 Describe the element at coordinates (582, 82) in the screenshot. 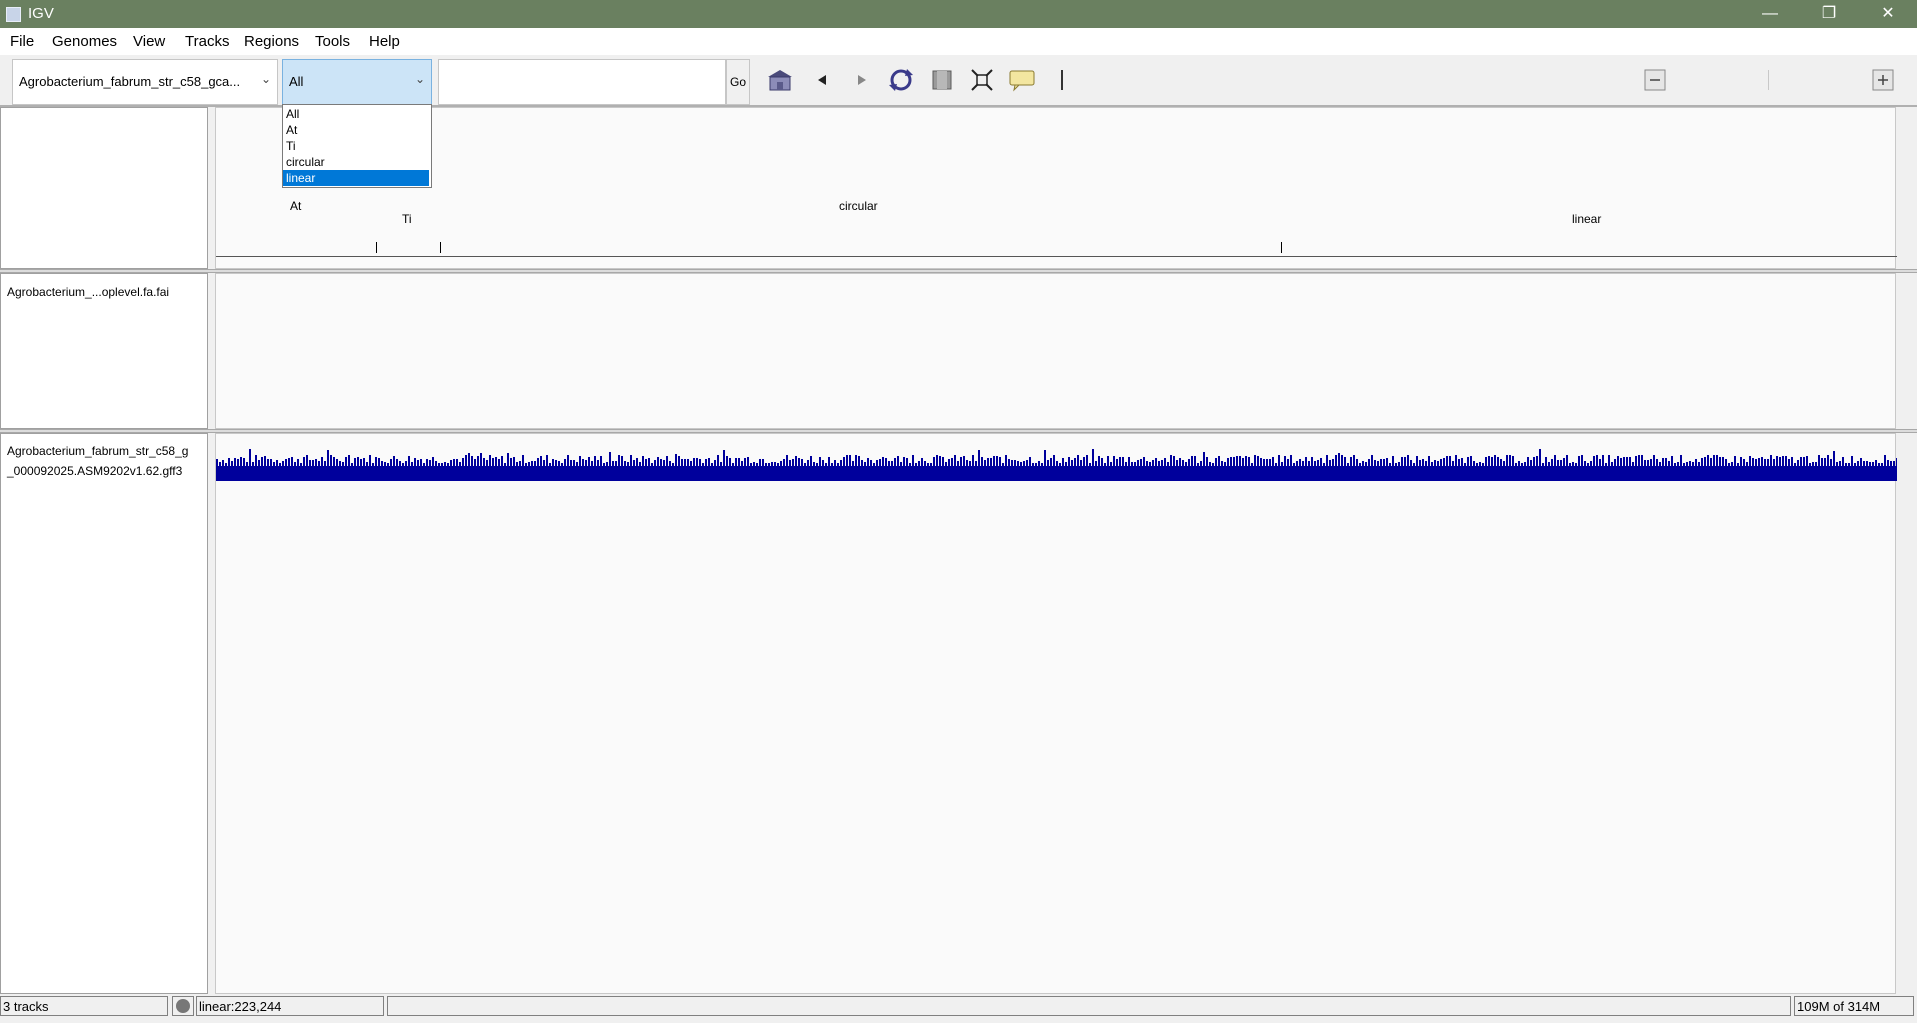

I see `locus-search-input` at that location.